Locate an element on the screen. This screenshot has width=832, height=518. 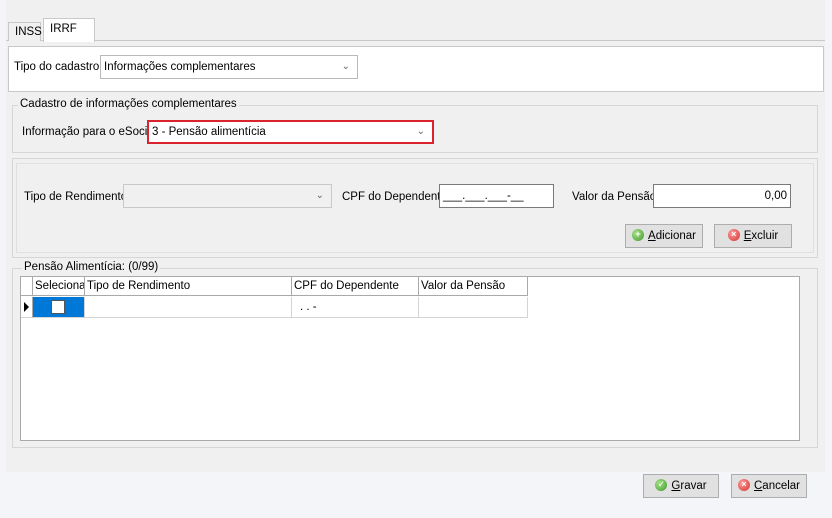
table-cell-valor is located at coordinates (473, 307).